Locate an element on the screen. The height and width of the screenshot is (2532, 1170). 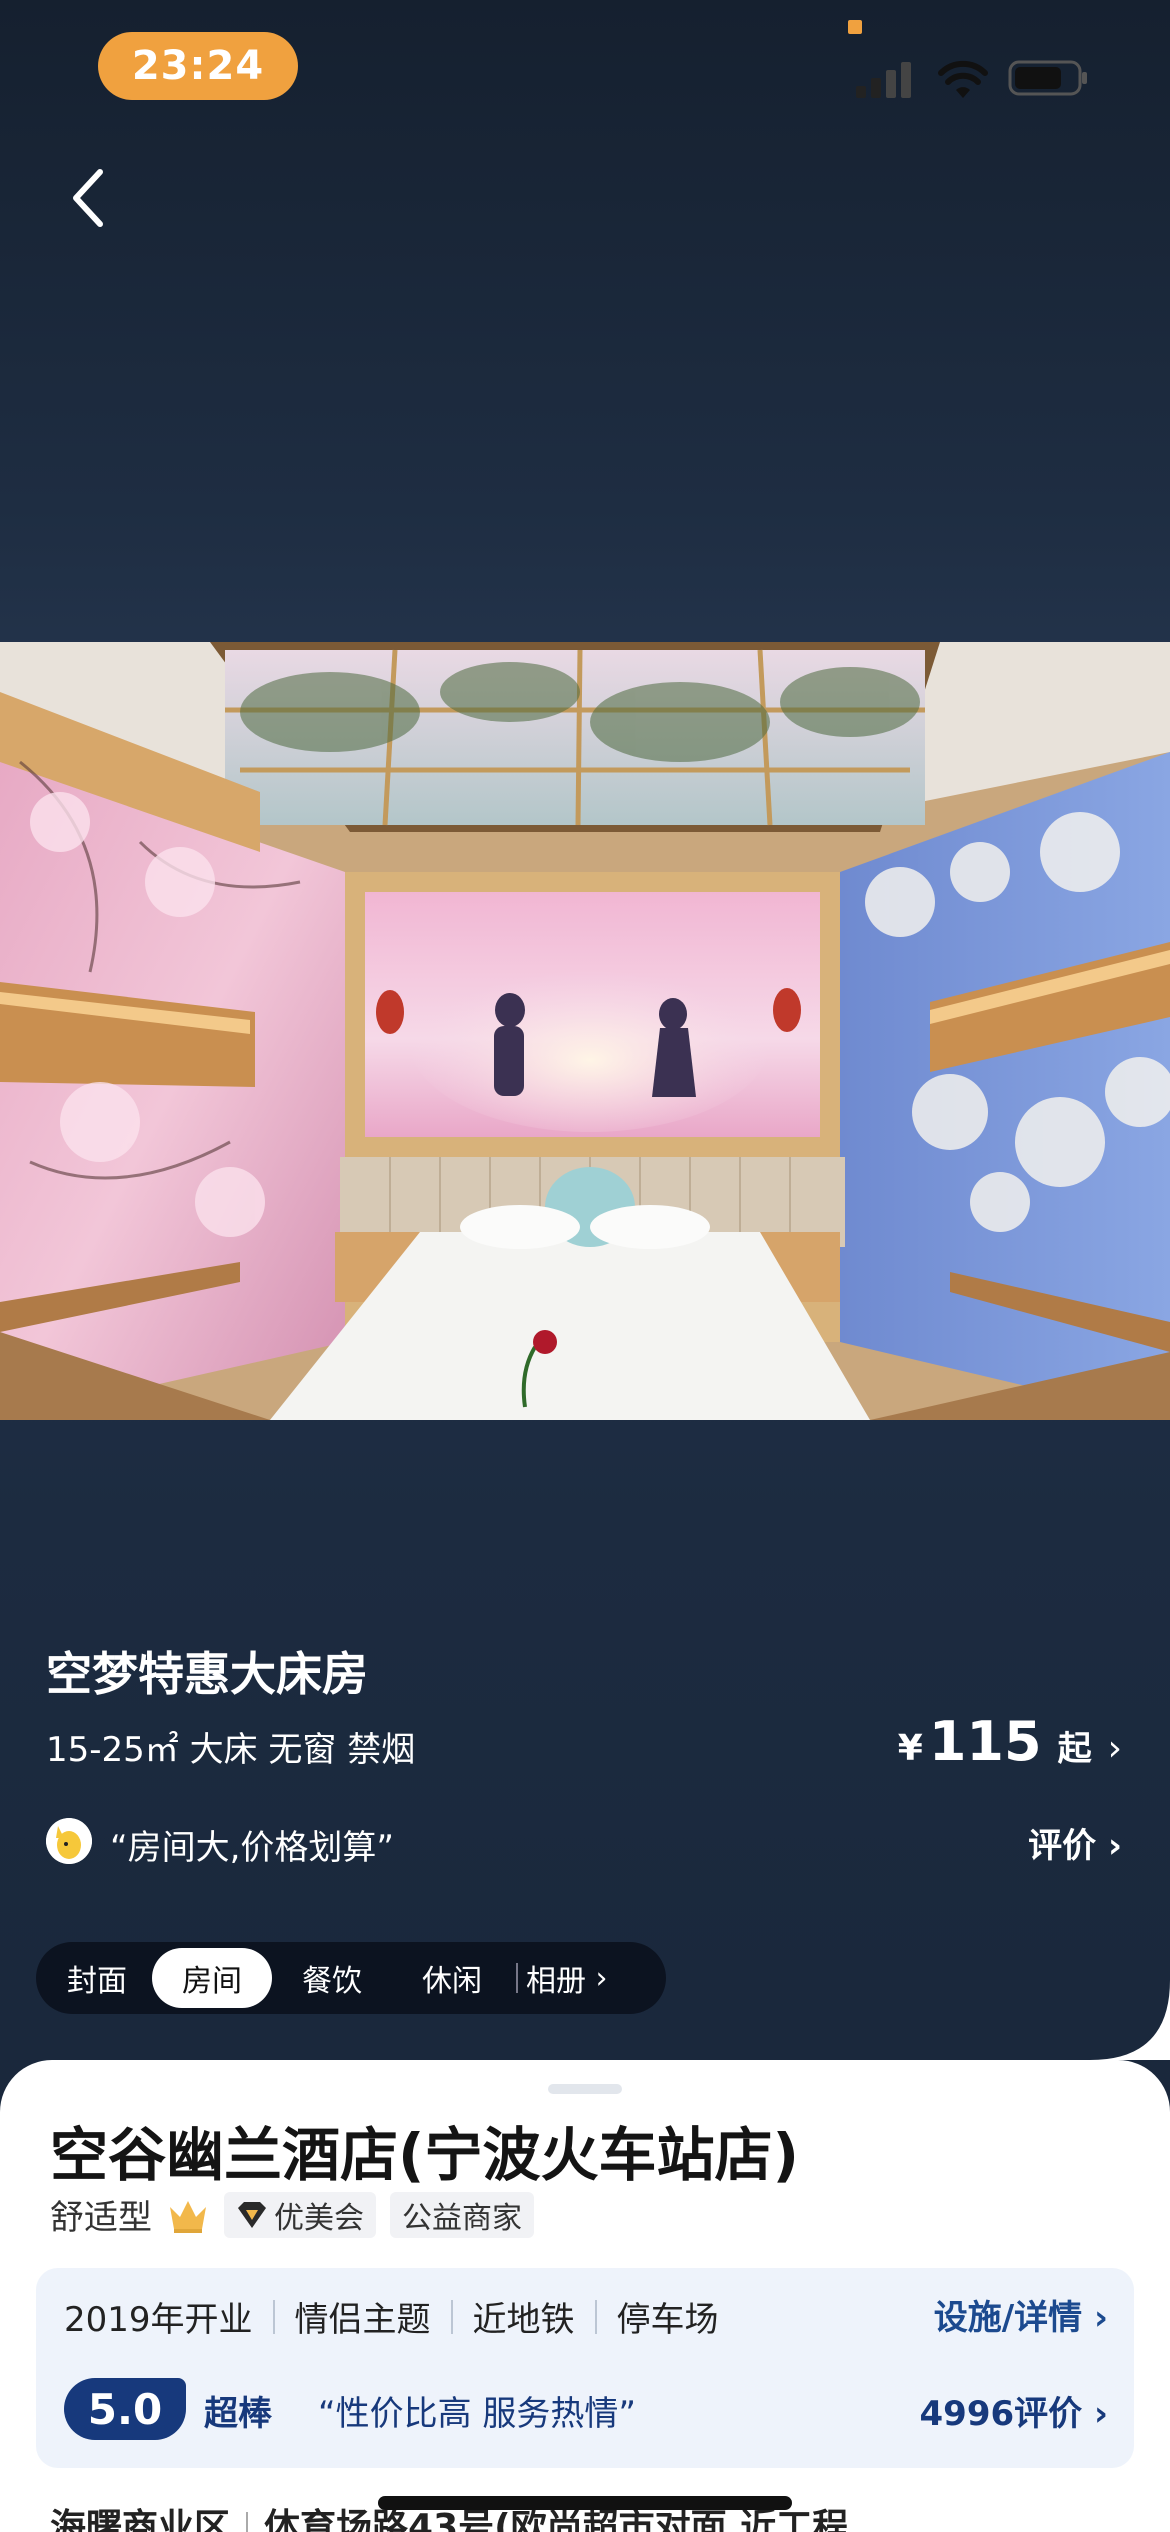
tab-cover: 封面 is located at coordinates (97, 1978).